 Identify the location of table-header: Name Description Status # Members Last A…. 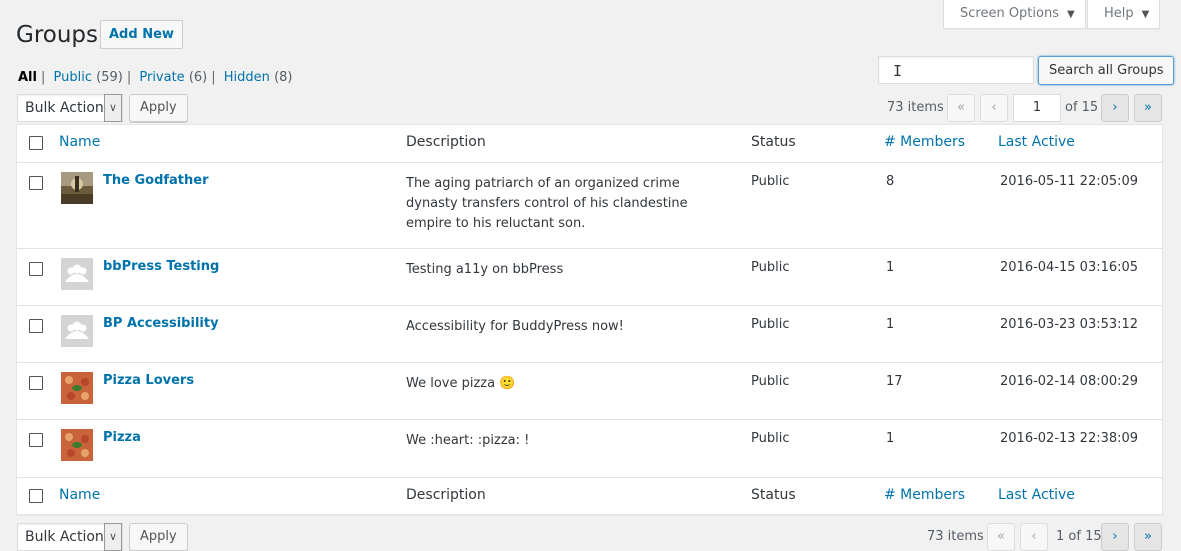
(589, 144).